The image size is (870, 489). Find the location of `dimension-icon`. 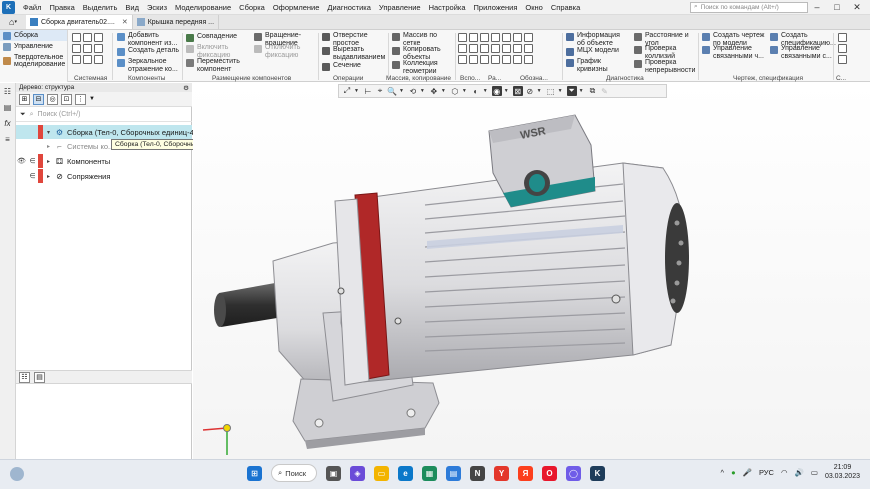

dimension-icon is located at coordinates (506, 37).